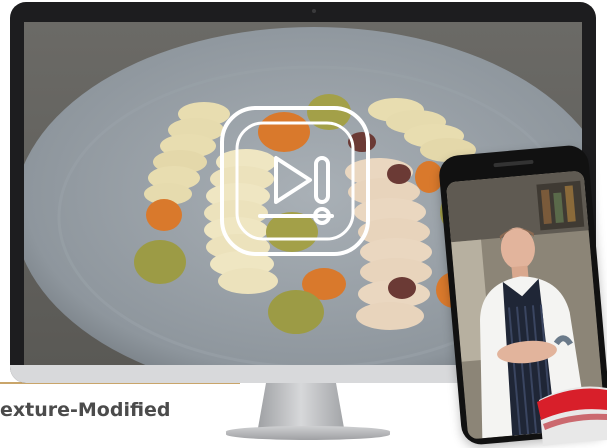  Describe the element at coordinates (314, 11) in the screenshot. I see `monitor-camera` at that location.